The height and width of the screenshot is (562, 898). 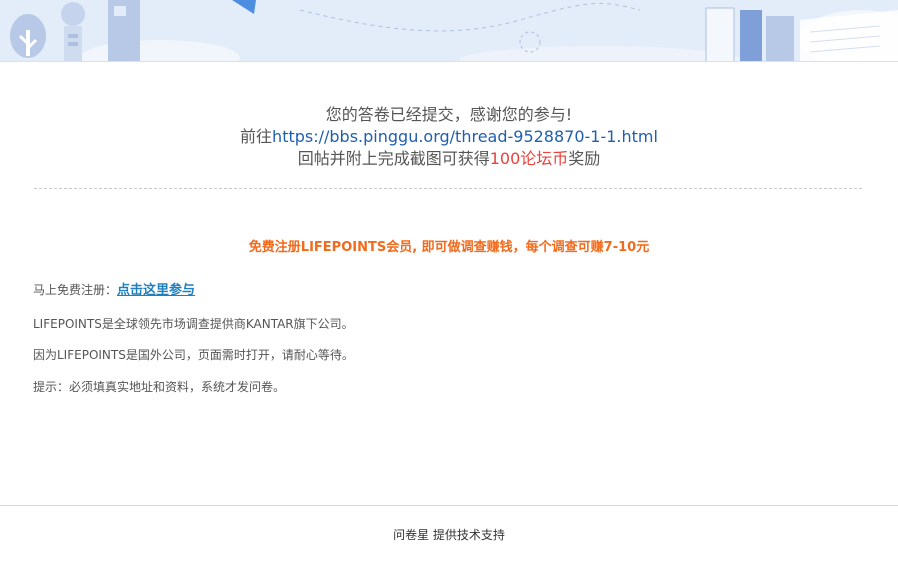 What do you see at coordinates (193, 355) in the screenshot?
I see `info-wait: 因为LIFEPOINTS是国外公司，页面需时打开，请耐心等待。` at bounding box center [193, 355].